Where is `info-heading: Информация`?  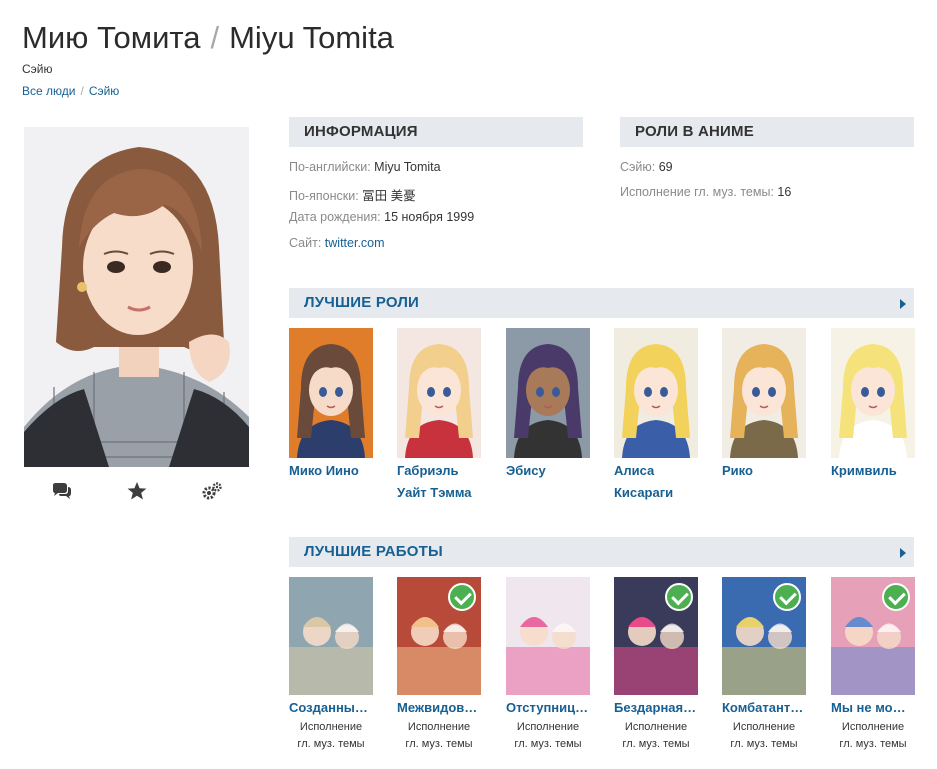
info-heading: Информация is located at coordinates (436, 132).